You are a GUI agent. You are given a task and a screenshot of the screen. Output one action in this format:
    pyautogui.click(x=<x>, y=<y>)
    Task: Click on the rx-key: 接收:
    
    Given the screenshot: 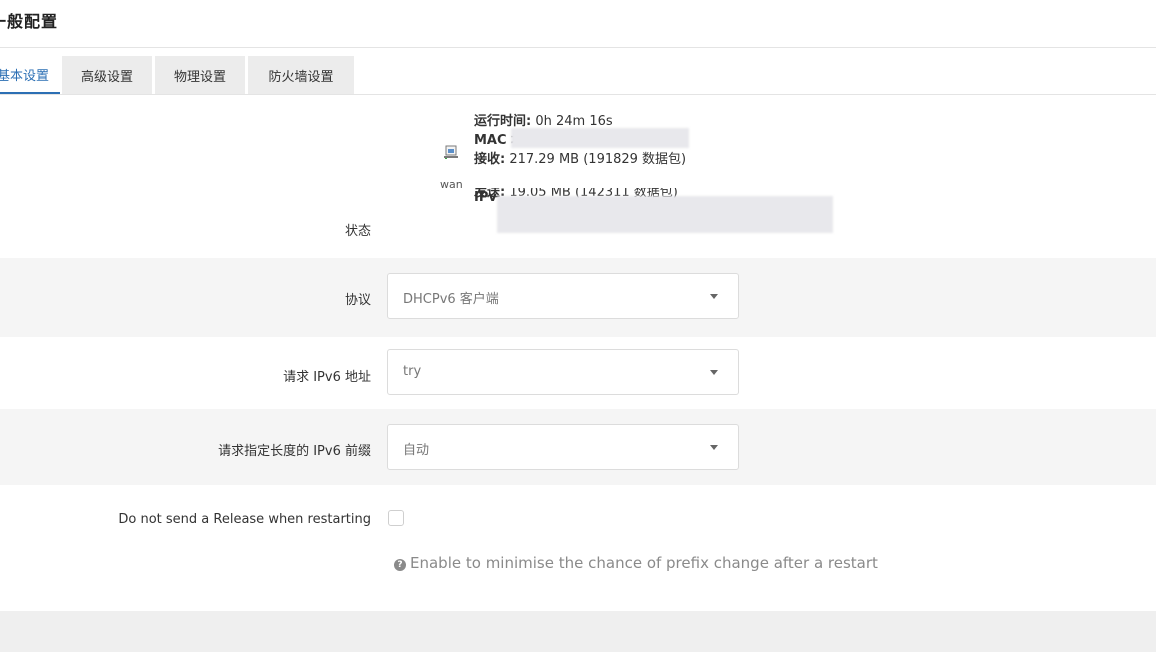 What is the action you would take?
    pyautogui.click(x=490, y=159)
    